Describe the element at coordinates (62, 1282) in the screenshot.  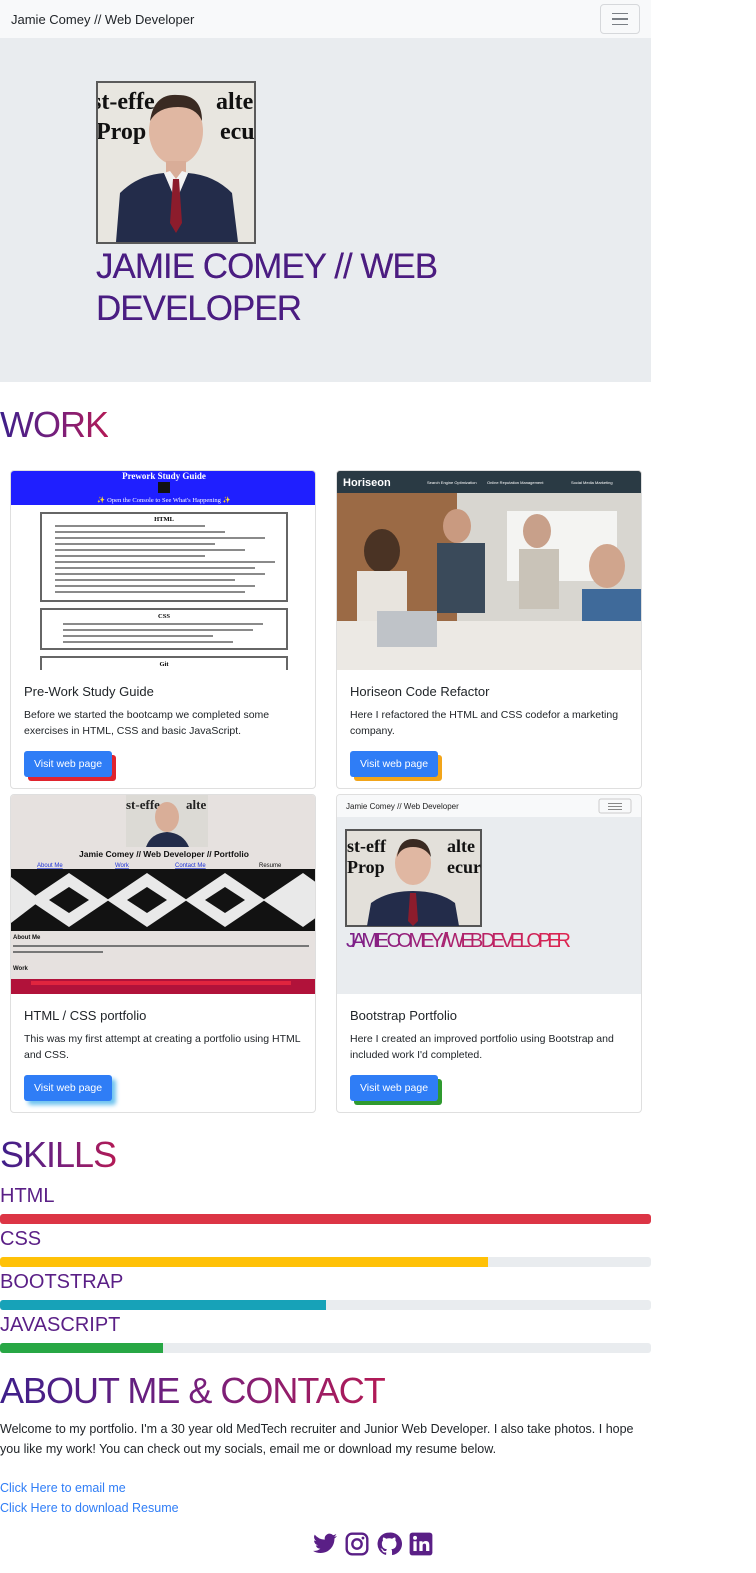
I see `skill-label-bootstrap: BOOTSTRAP` at that location.